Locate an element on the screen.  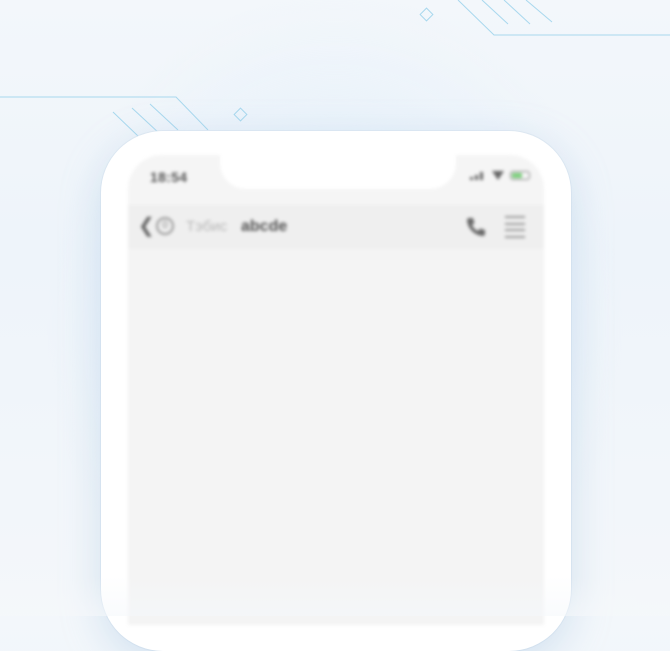
status-icons is located at coordinates (500, 175).